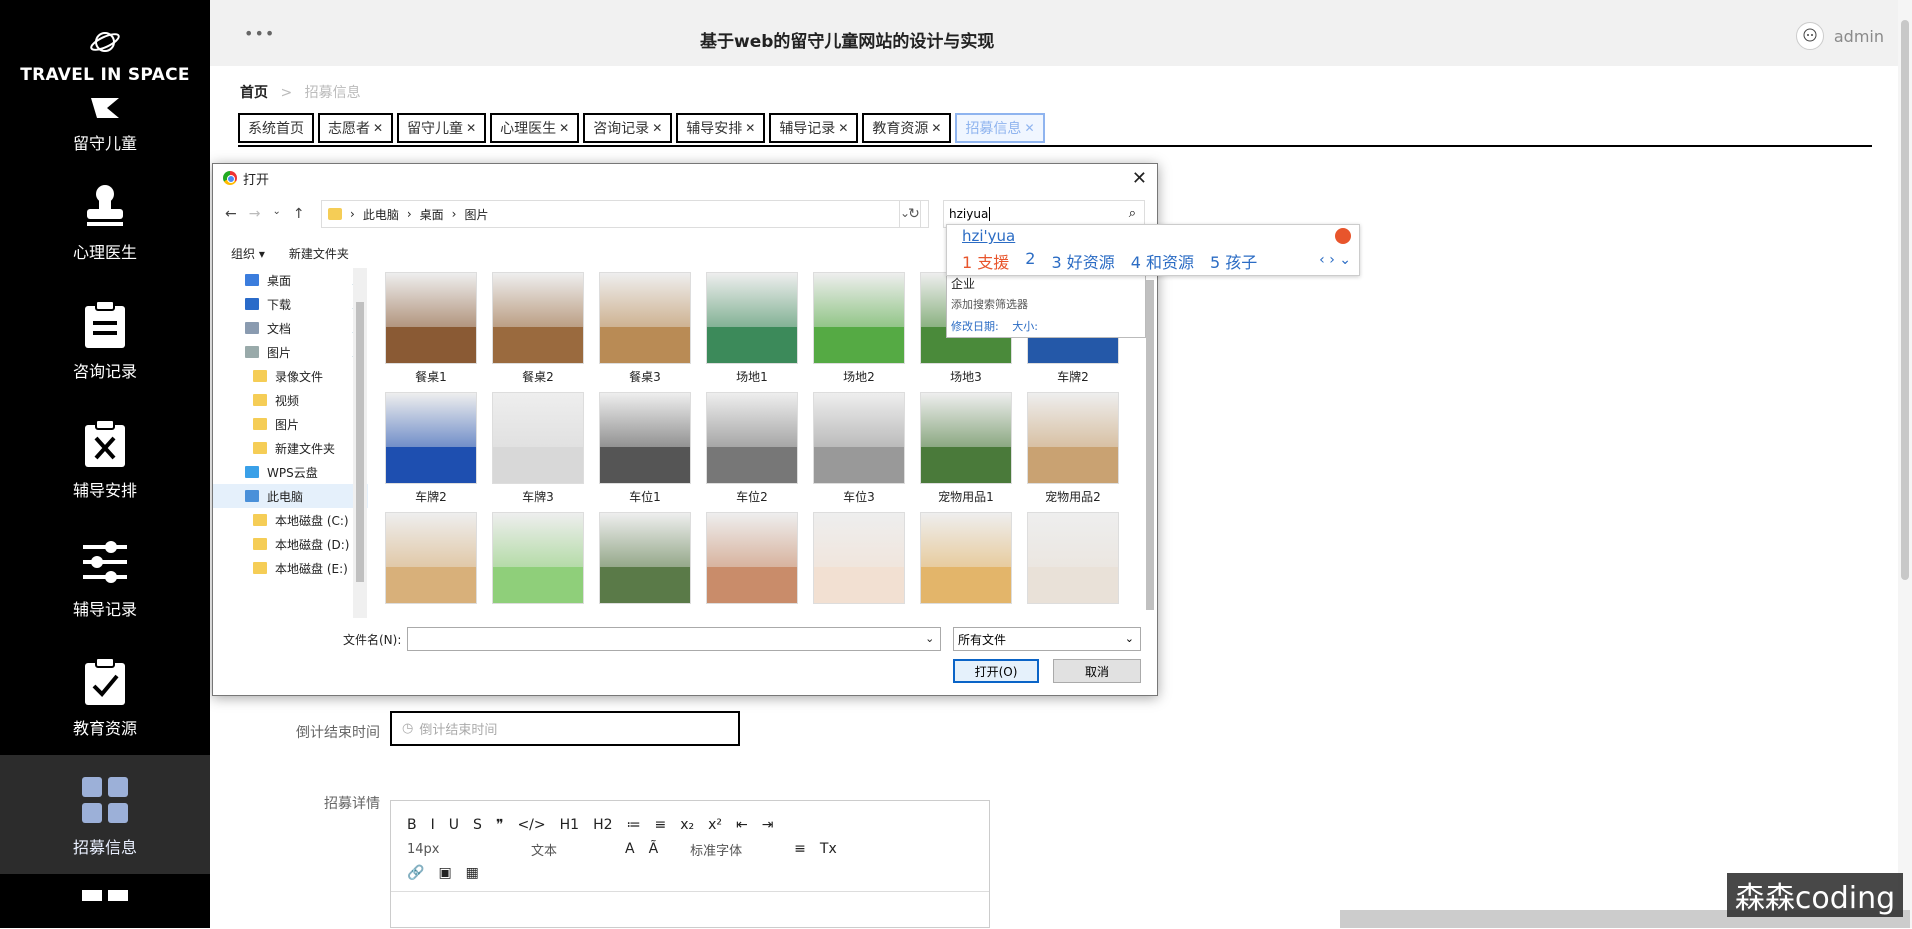 The image size is (1912, 929). I want to click on sidebar-item: 咨询记录, so click(105, 338).